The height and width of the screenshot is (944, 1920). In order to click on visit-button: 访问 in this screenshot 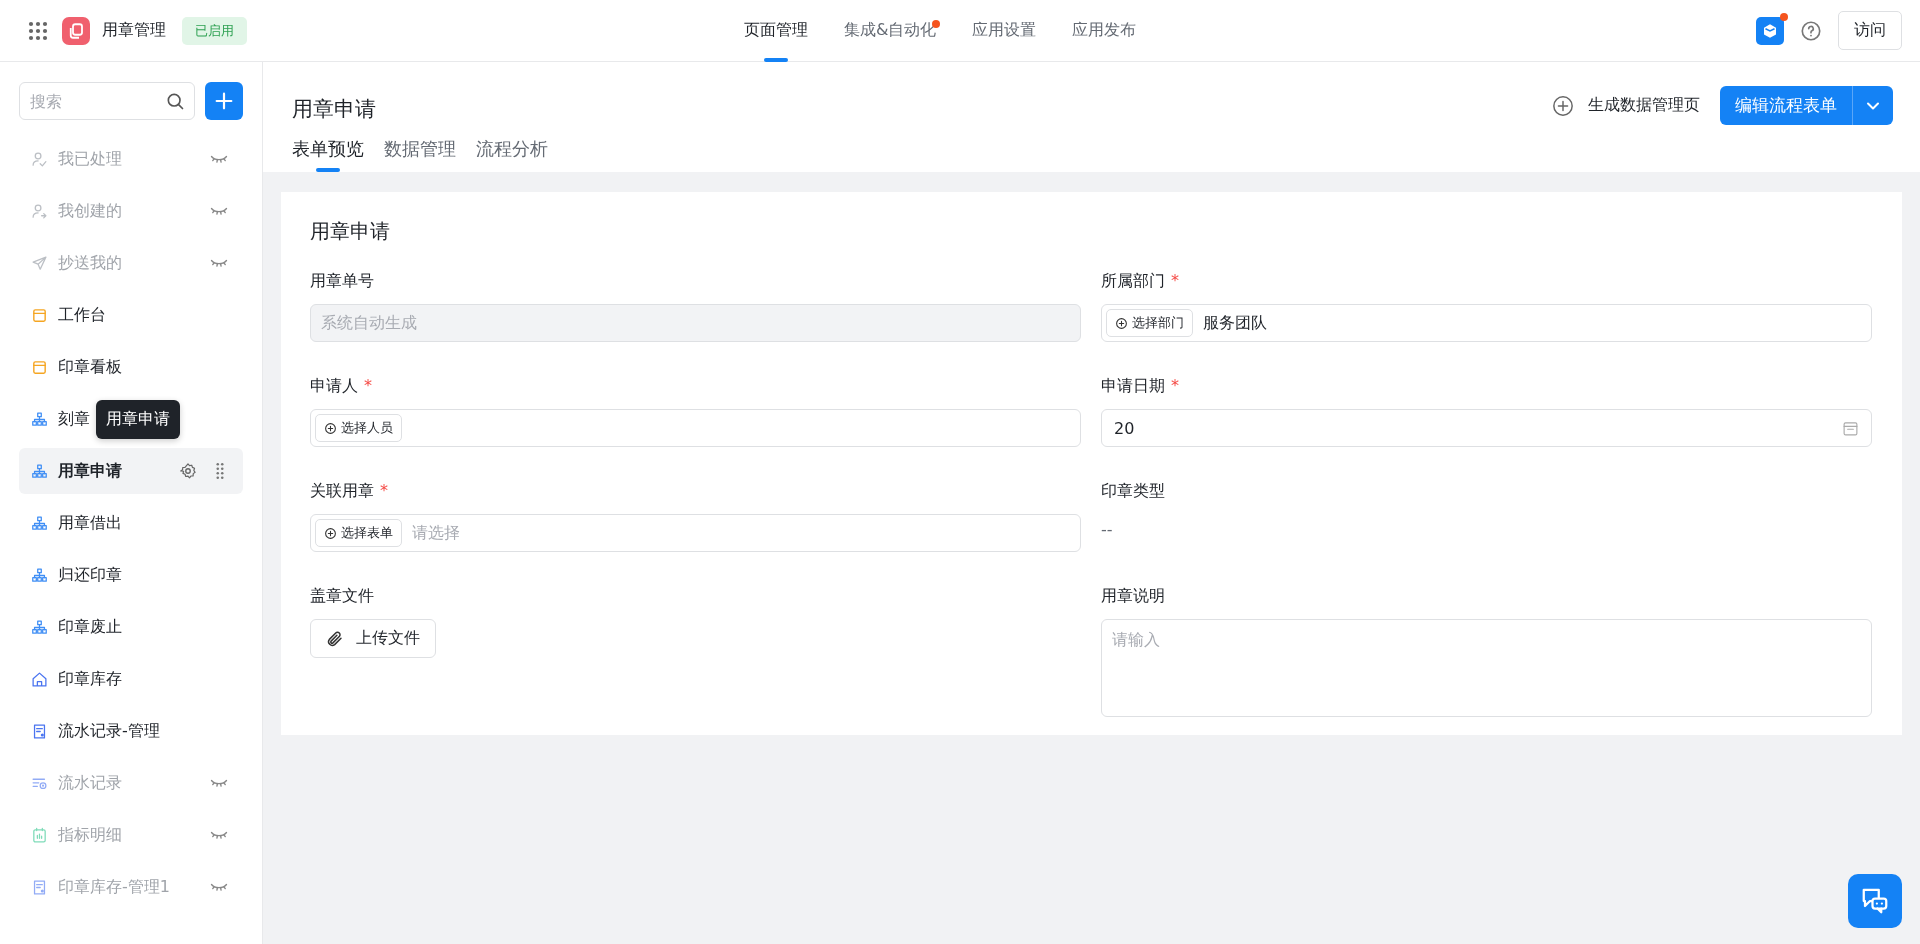, I will do `click(1870, 30)`.